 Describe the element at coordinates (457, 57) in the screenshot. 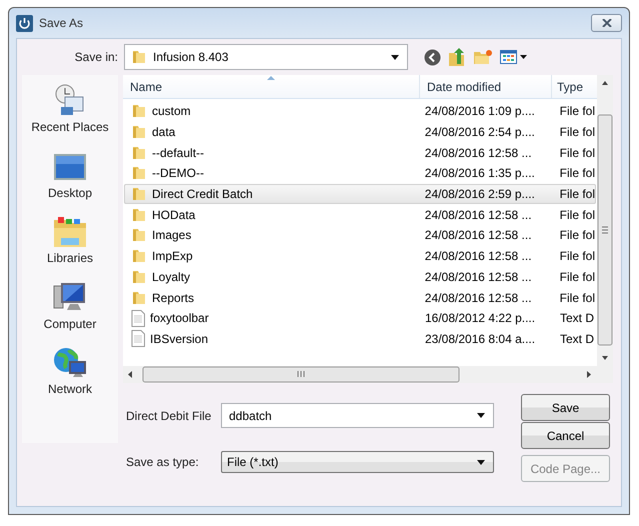

I see `folder-up-icon` at that location.